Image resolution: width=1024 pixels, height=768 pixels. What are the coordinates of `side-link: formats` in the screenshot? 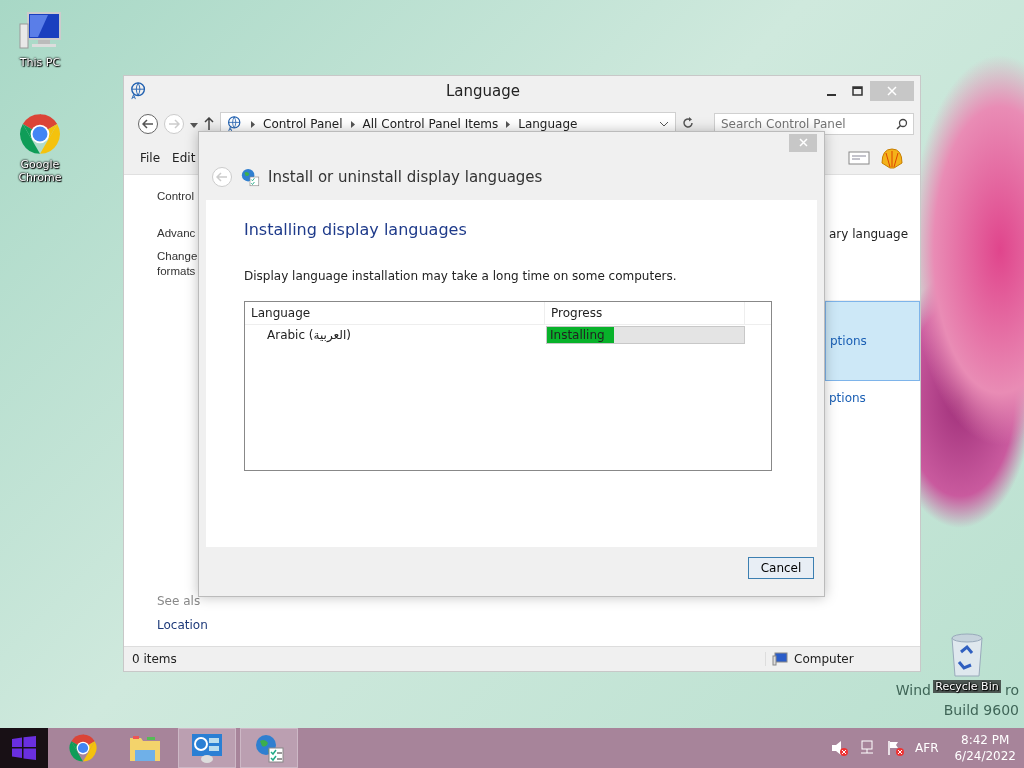 It's located at (176, 271).